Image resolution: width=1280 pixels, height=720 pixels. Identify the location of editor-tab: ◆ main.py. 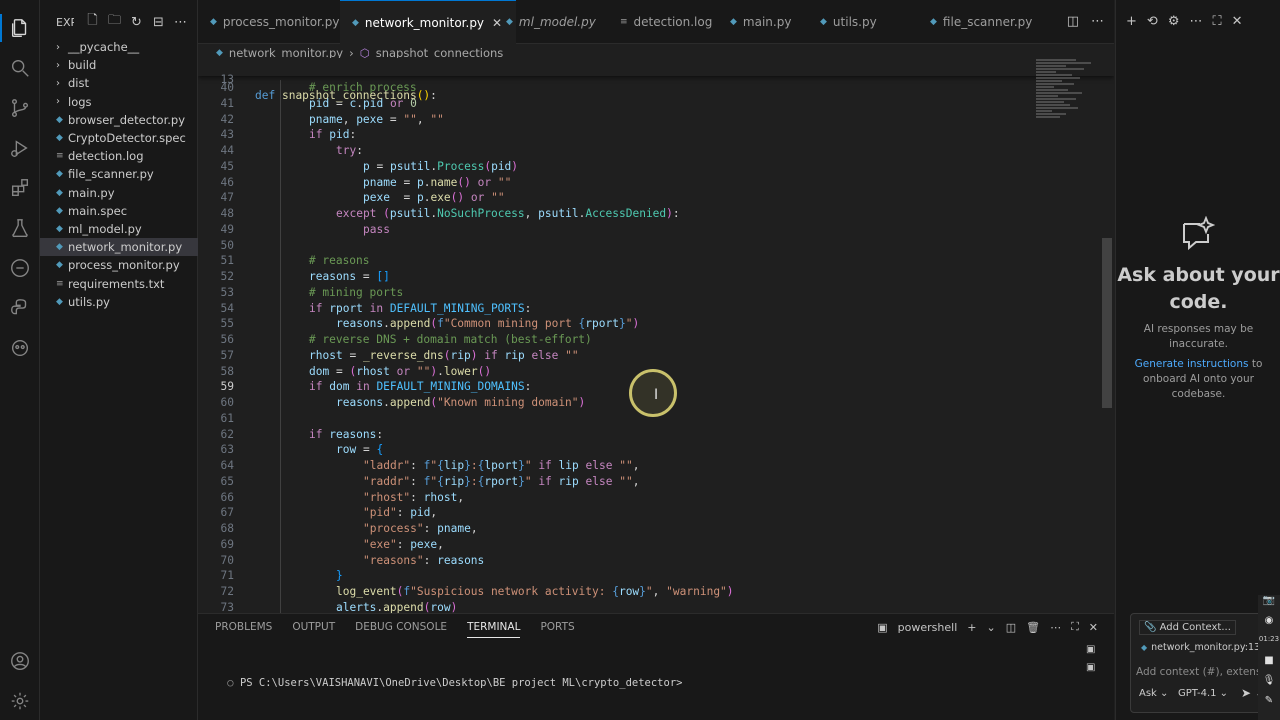
(761, 22).